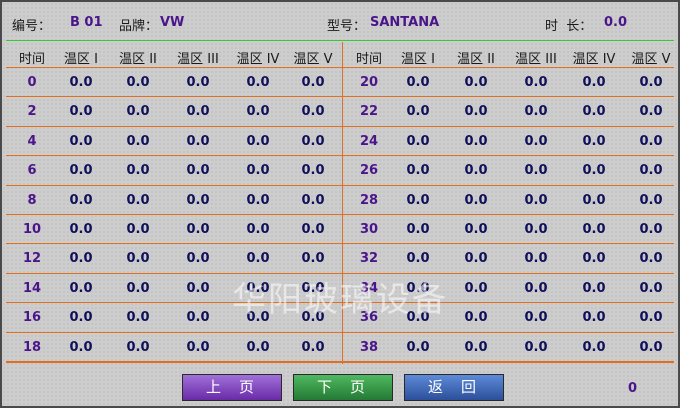  I want to click on time-cell: 28, so click(369, 200).